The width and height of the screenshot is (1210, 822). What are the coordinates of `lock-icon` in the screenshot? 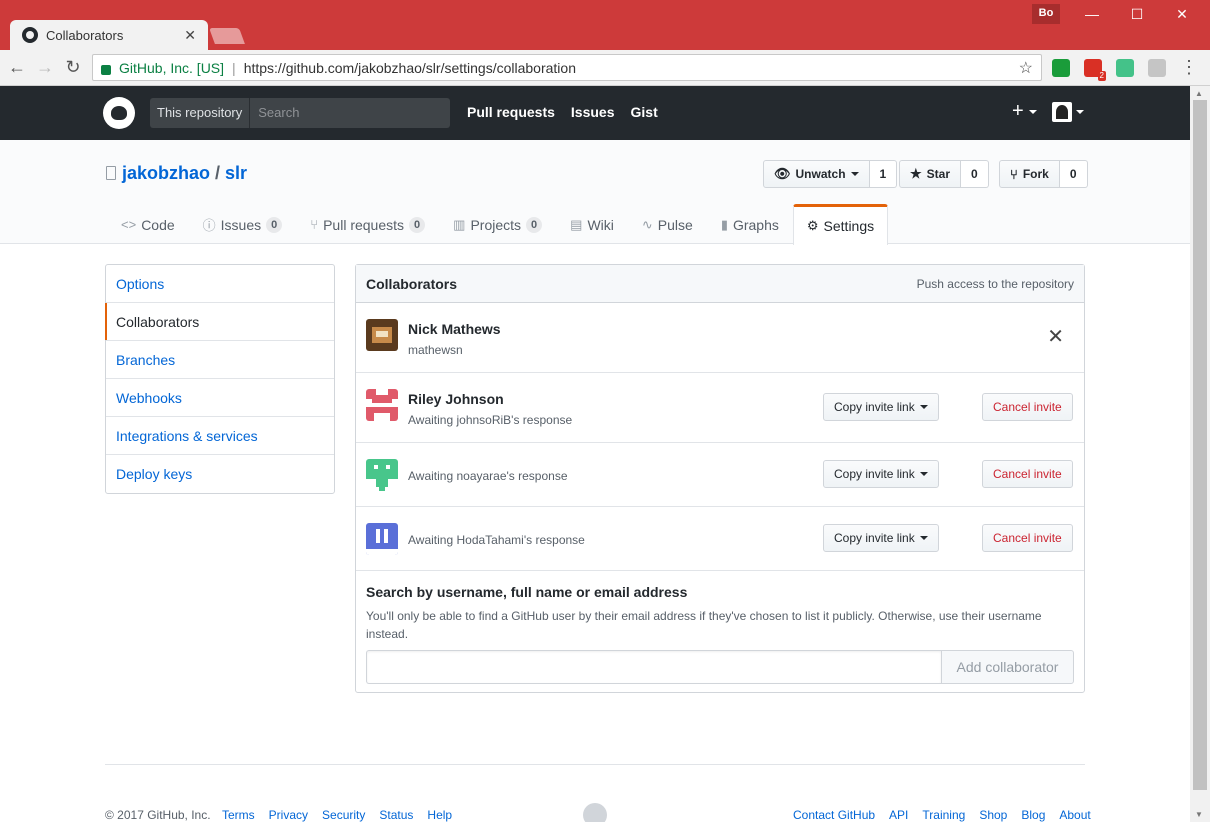 It's located at (106, 69).